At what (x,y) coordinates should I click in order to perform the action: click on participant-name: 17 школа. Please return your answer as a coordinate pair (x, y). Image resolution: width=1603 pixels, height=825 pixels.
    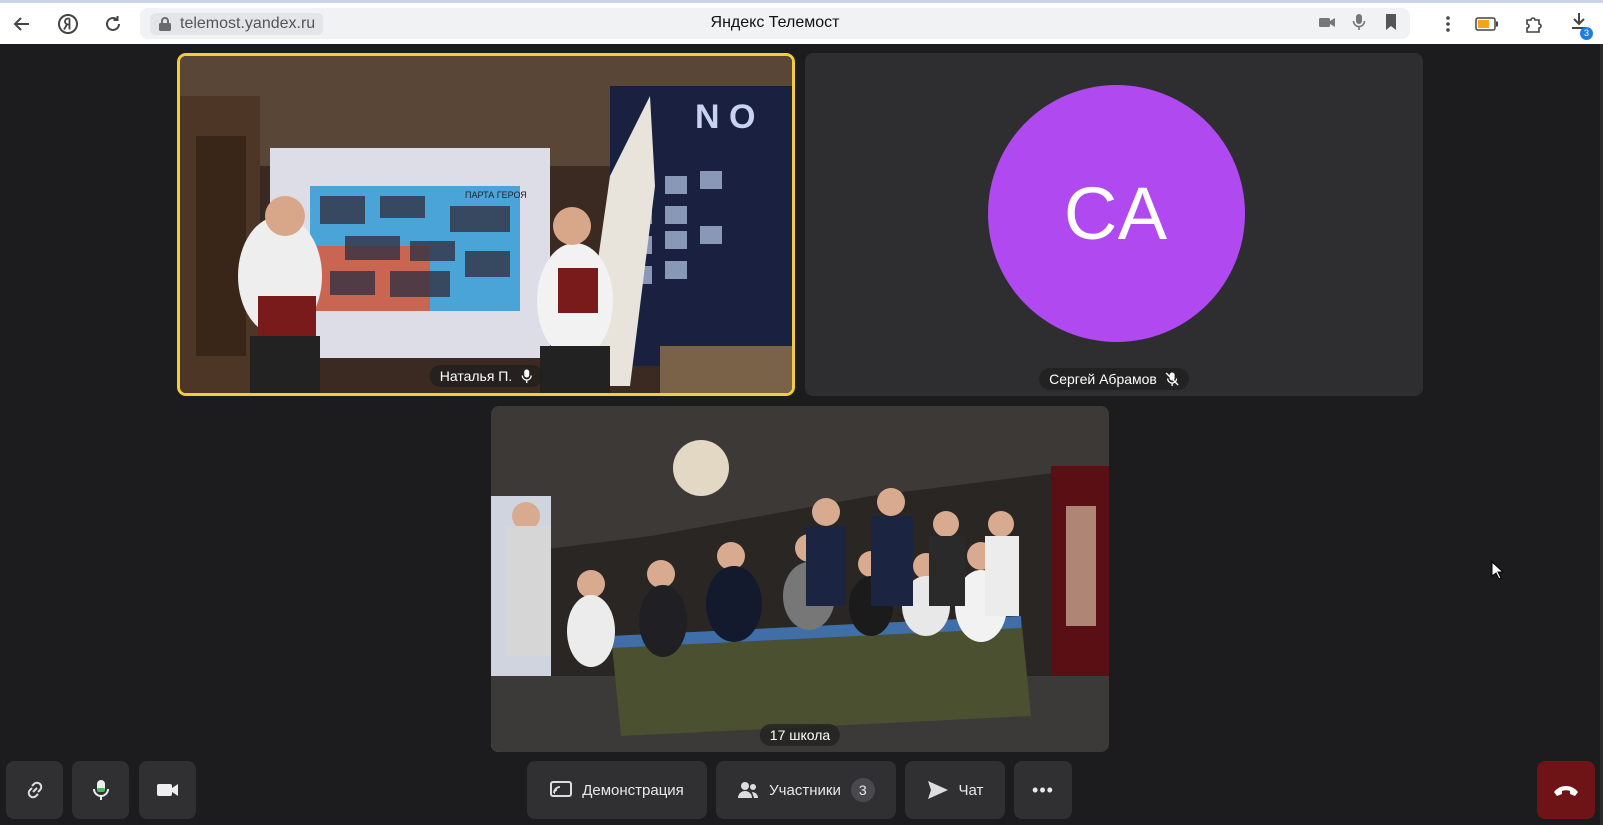
    Looking at the image, I should click on (800, 735).